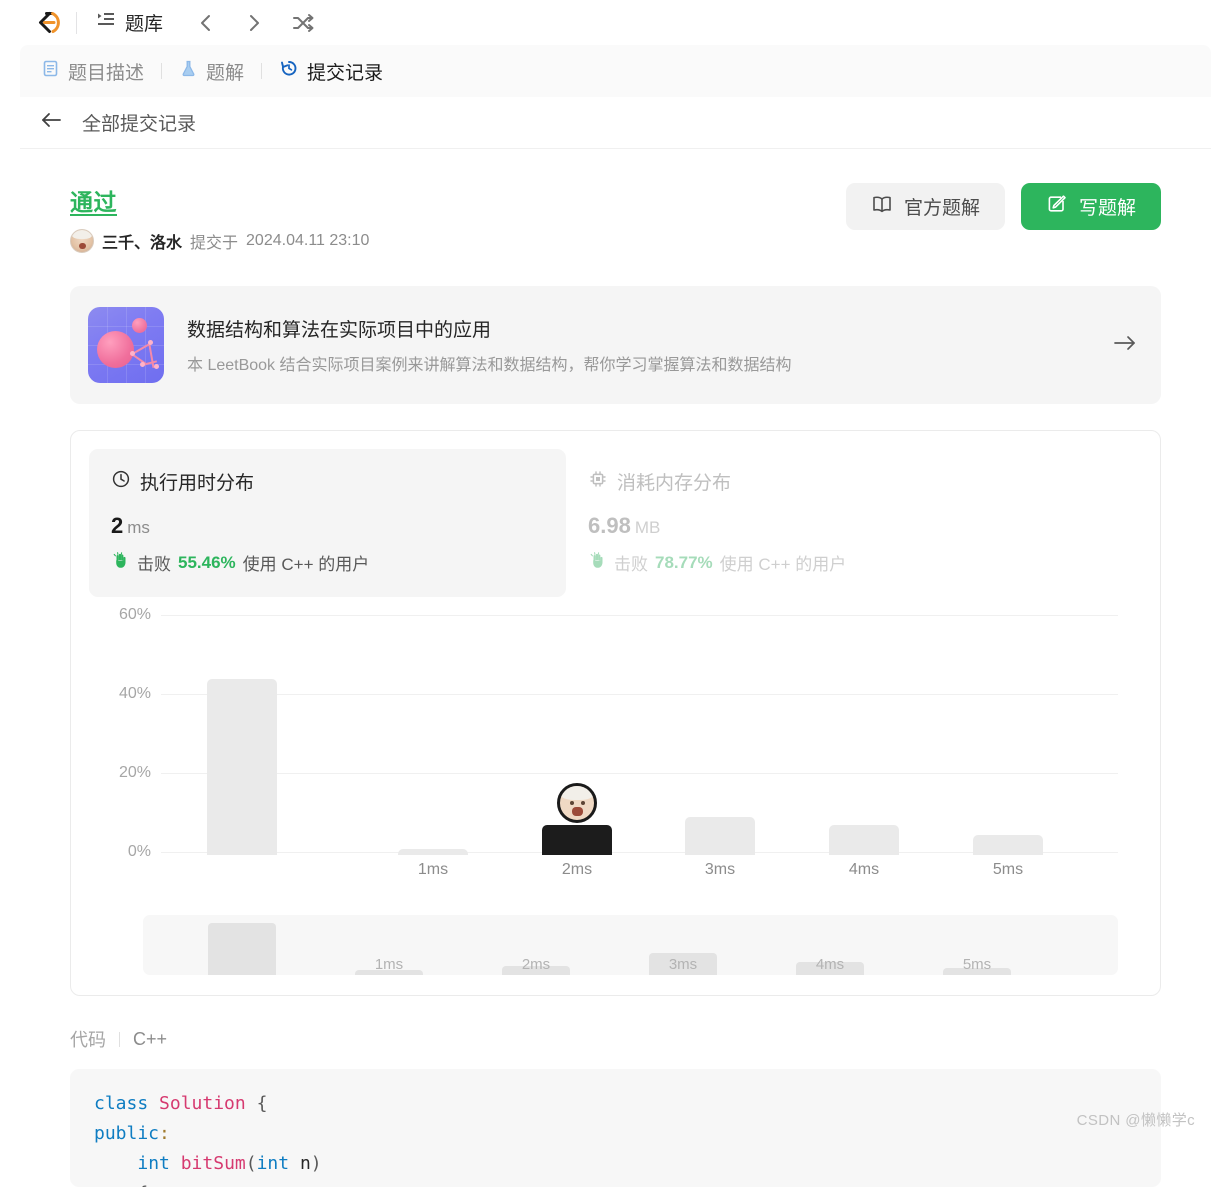 The image size is (1227, 1187). I want to click on write-solution-button: 写题解, so click(1090, 206).